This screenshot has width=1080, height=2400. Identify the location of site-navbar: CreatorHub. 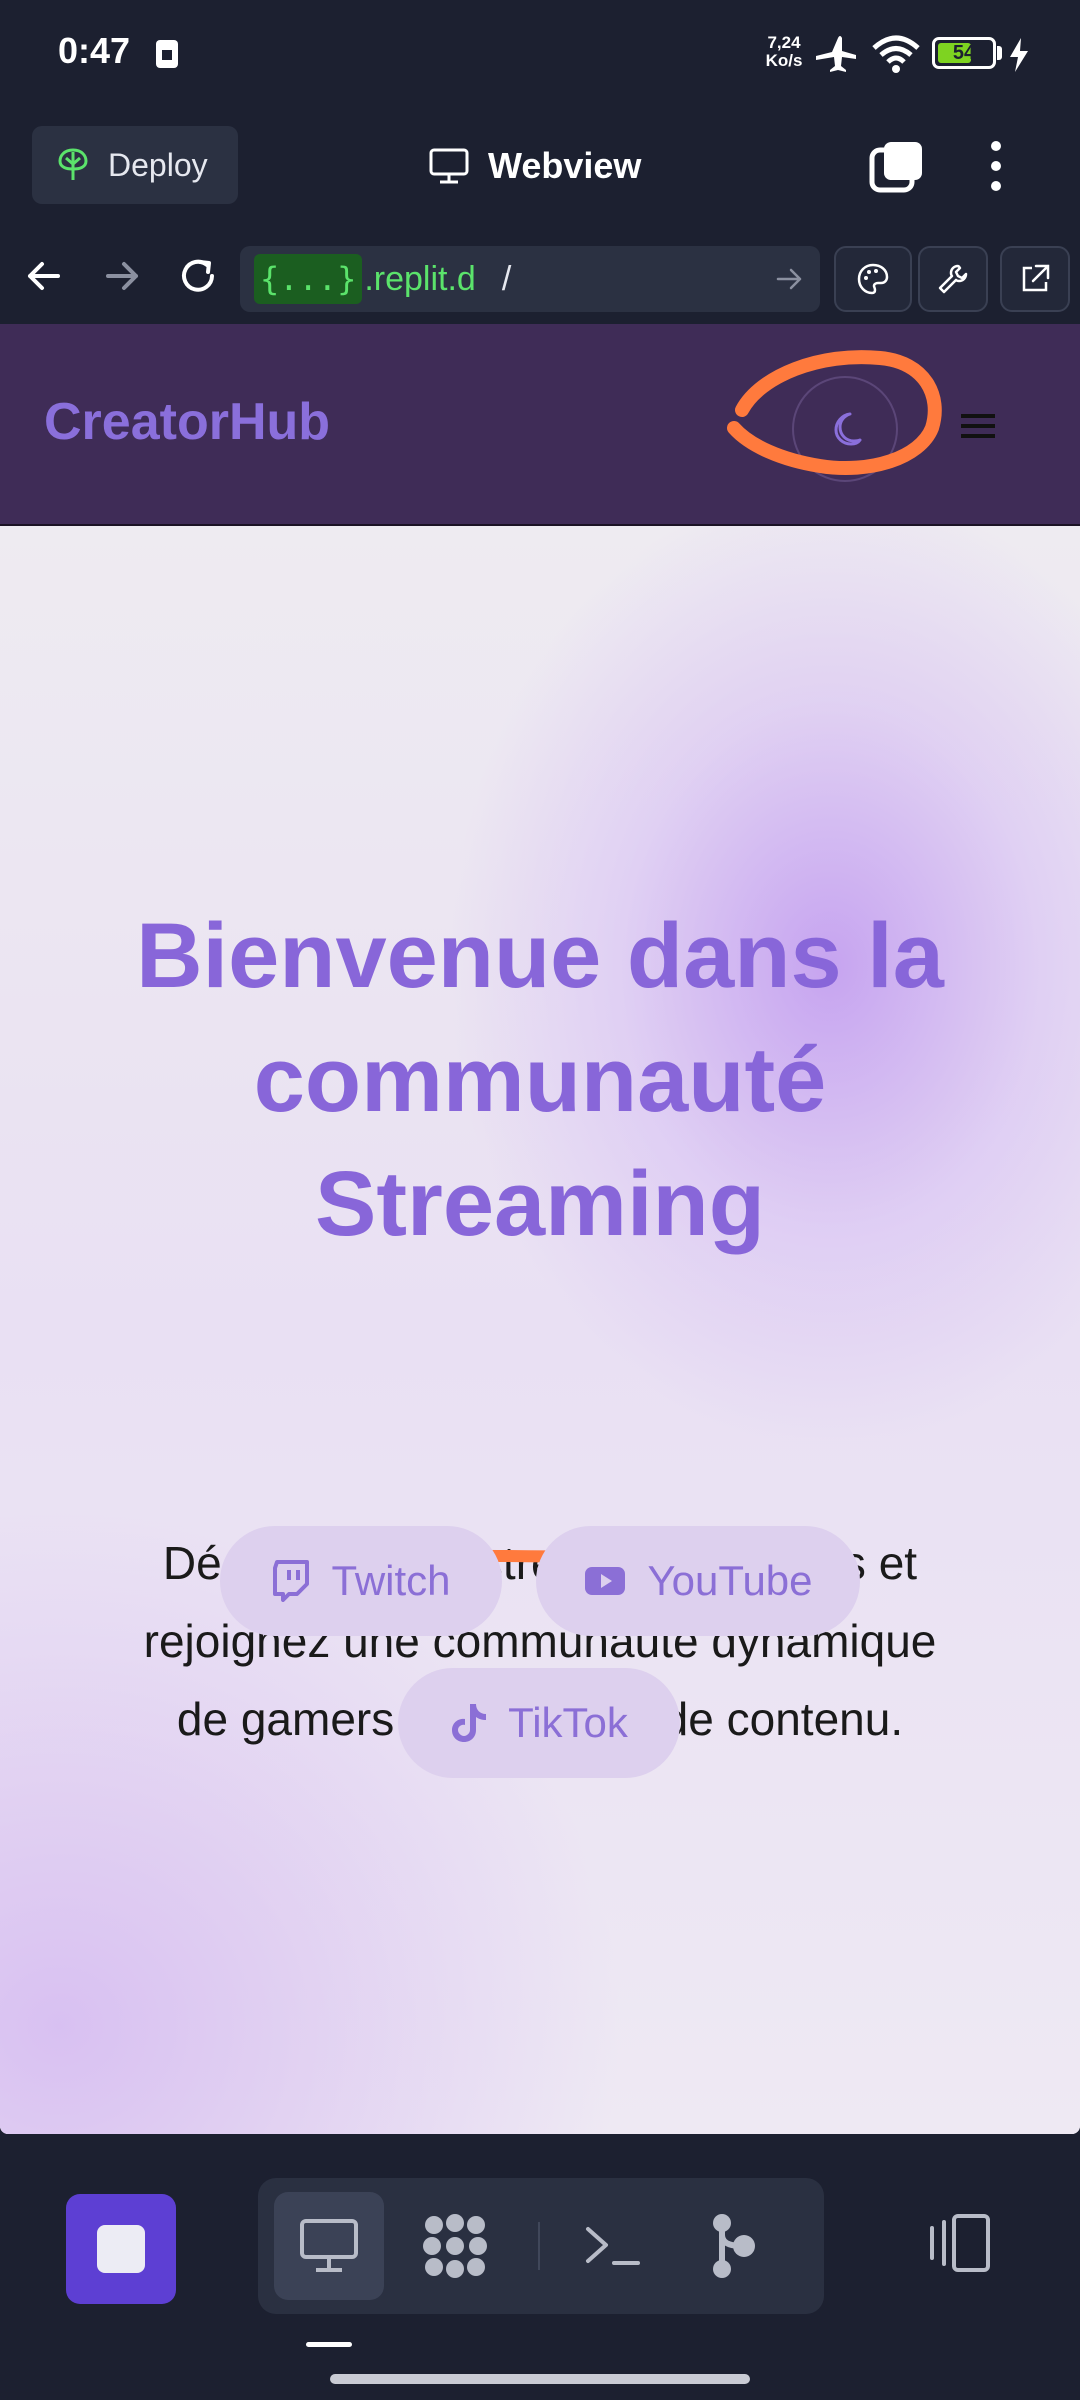
(540, 425).